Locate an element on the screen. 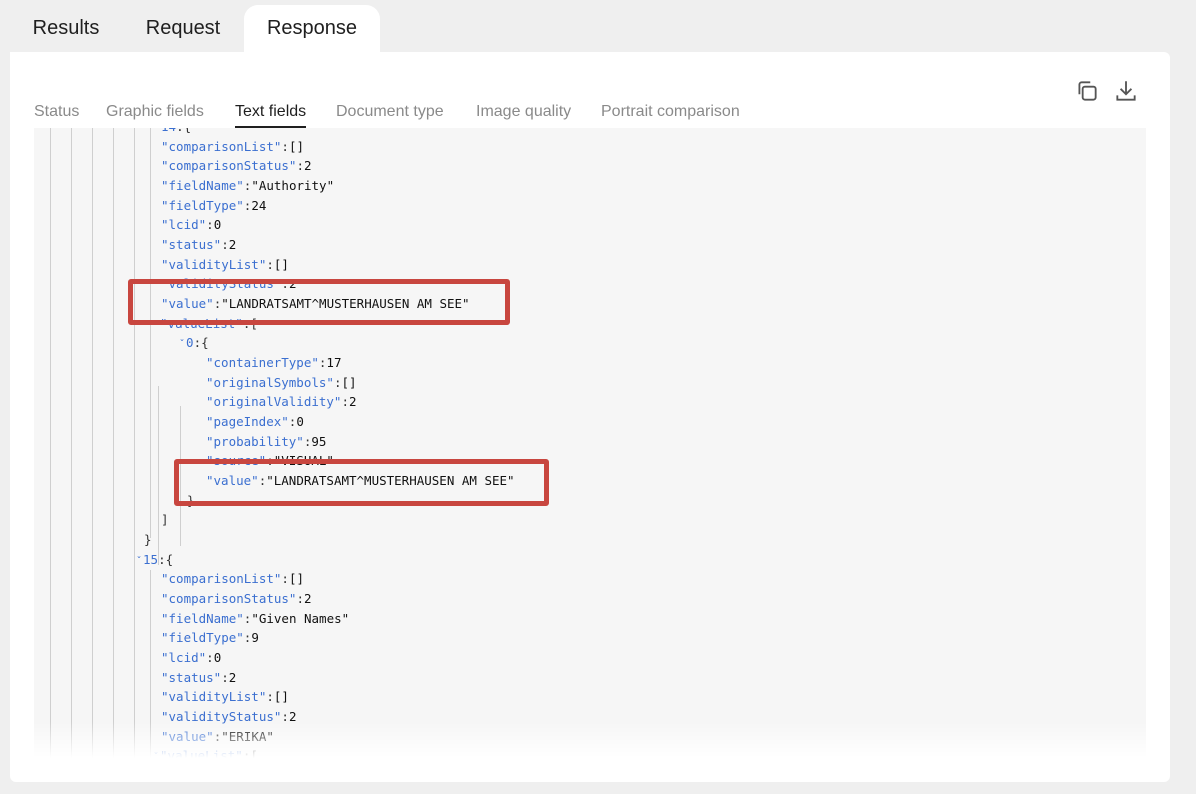  bottom-fade is located at coordinates (590, 740).